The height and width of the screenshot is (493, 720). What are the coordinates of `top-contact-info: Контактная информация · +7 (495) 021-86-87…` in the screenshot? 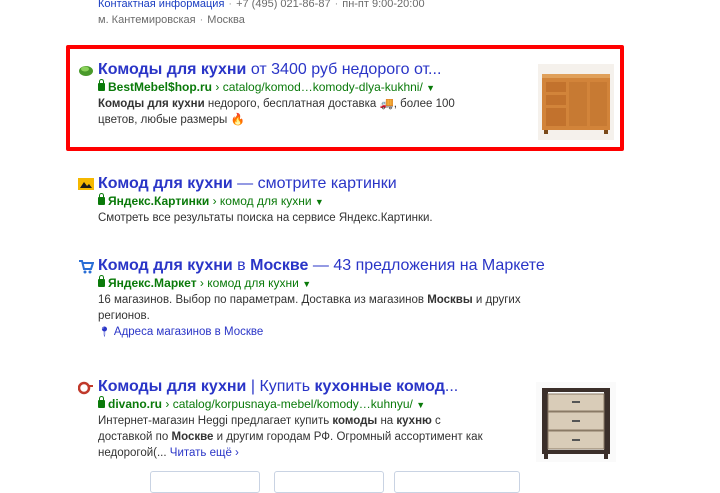 It's located at (261, 13).